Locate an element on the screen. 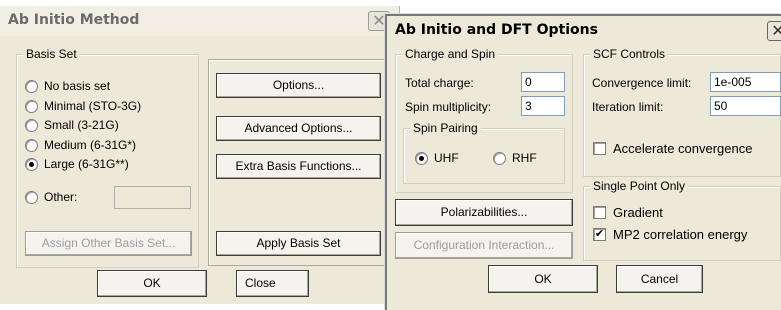 Image resolution: width=781 pixels, height=310 pixels. method-dialog-titlebar: Ab Initio Method ✕ is located at coordinates (199, 21).